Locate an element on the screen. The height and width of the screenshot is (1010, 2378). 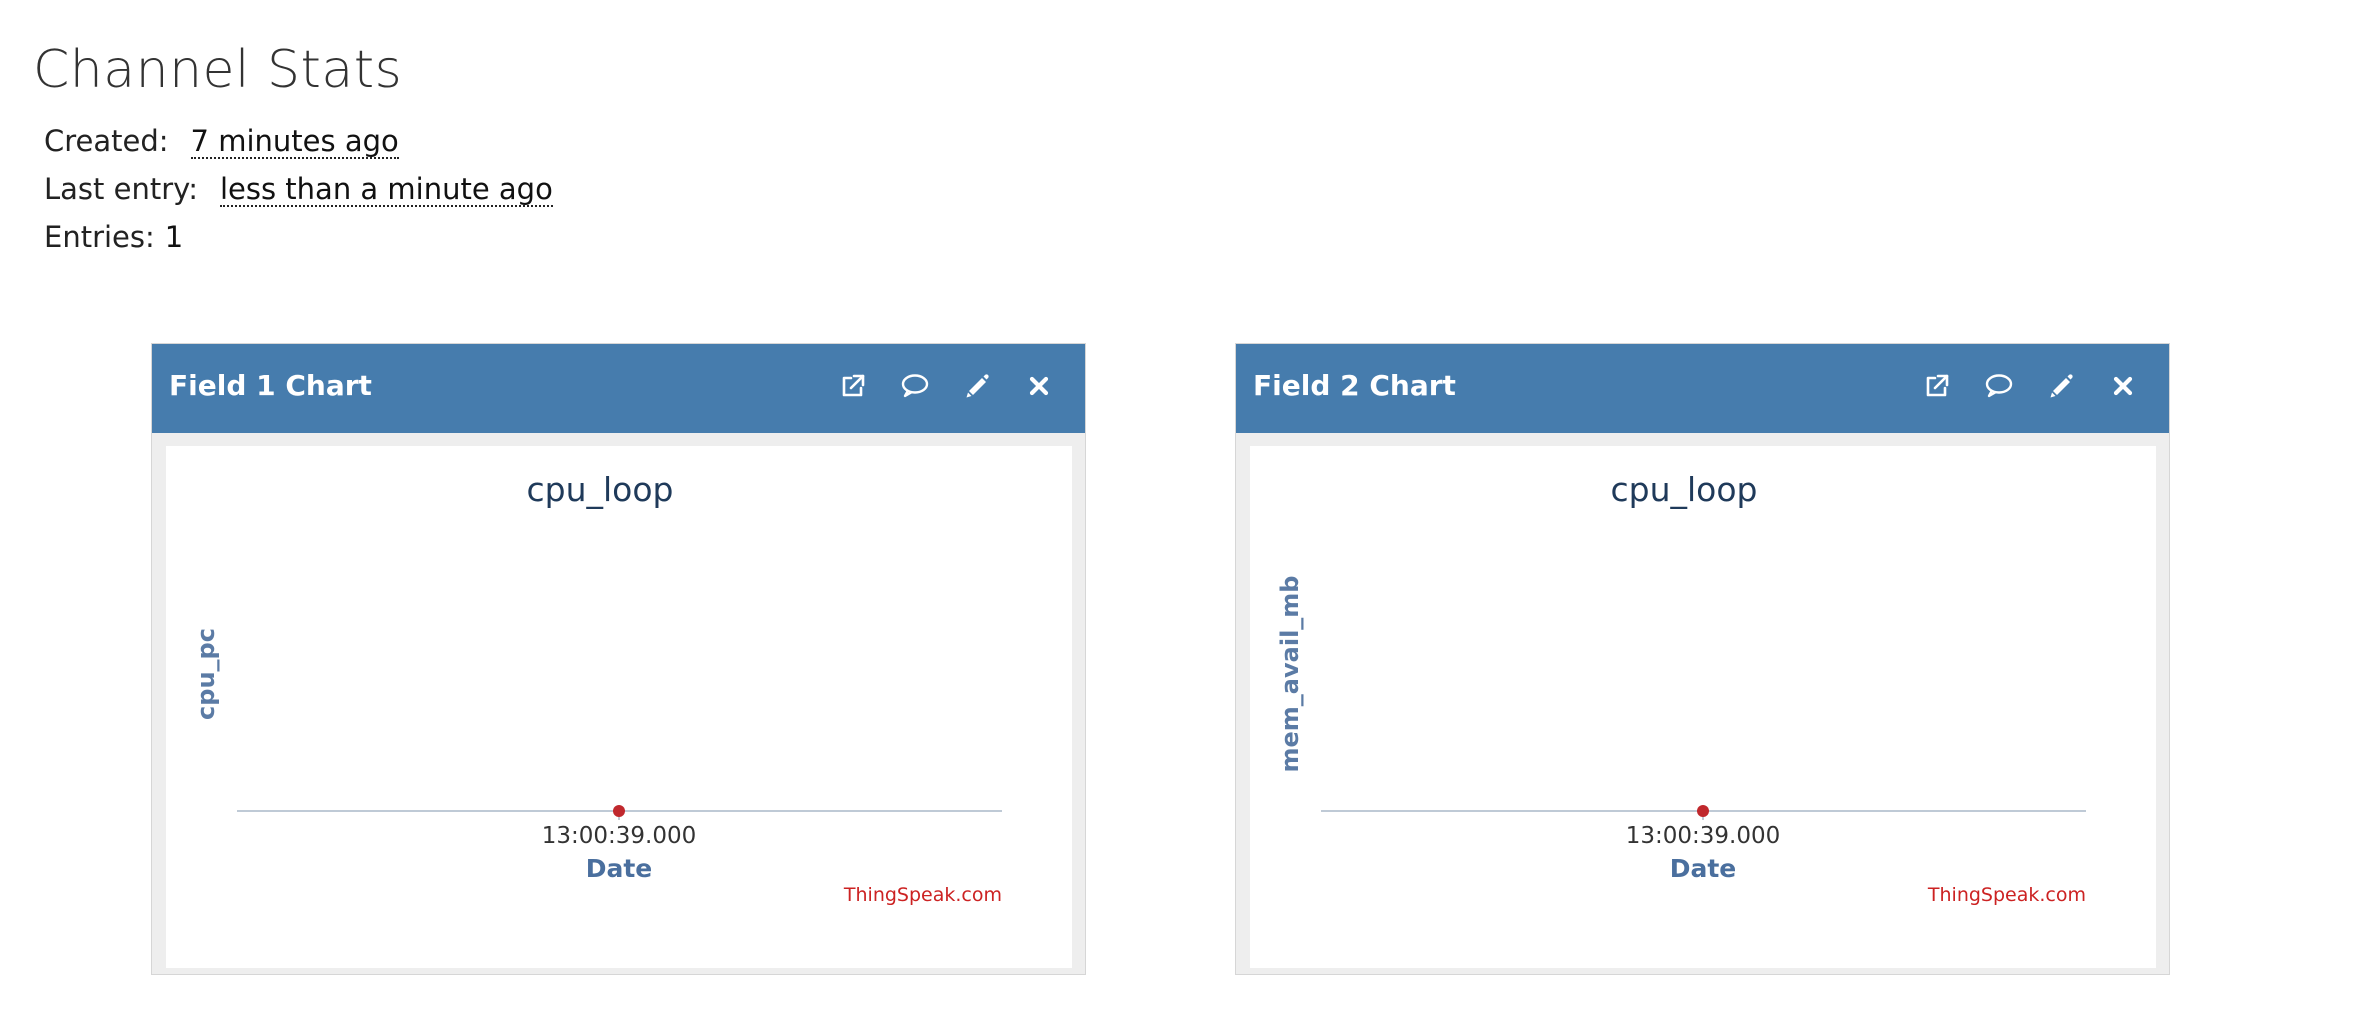
entries-row: Entries: 1 is located at coordinates (298, 237).